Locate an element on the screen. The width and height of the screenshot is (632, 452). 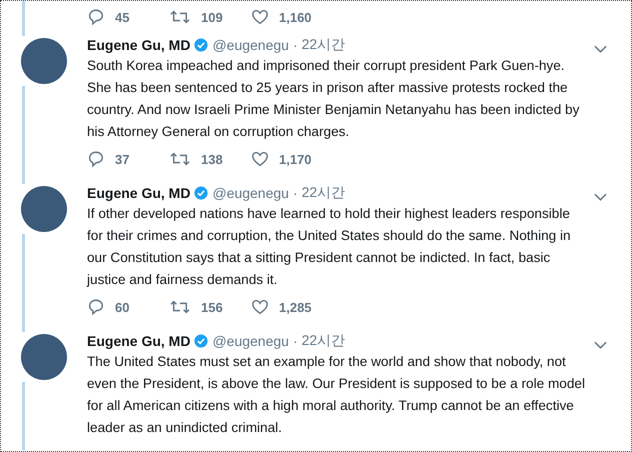
like-count: 1,160 is located at coordinates (295, 17).